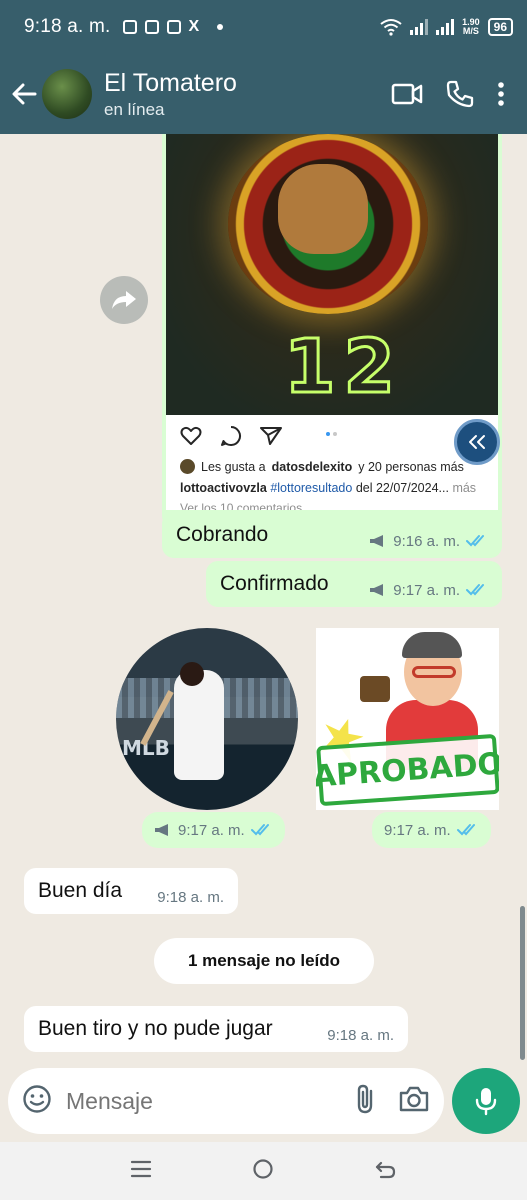 The width and height of the screenshot is (527, 1200). What do you see at coordinates (219, 27) in the screenshot?
I see `more-notifications-dot` at bounding box center [219, 27].